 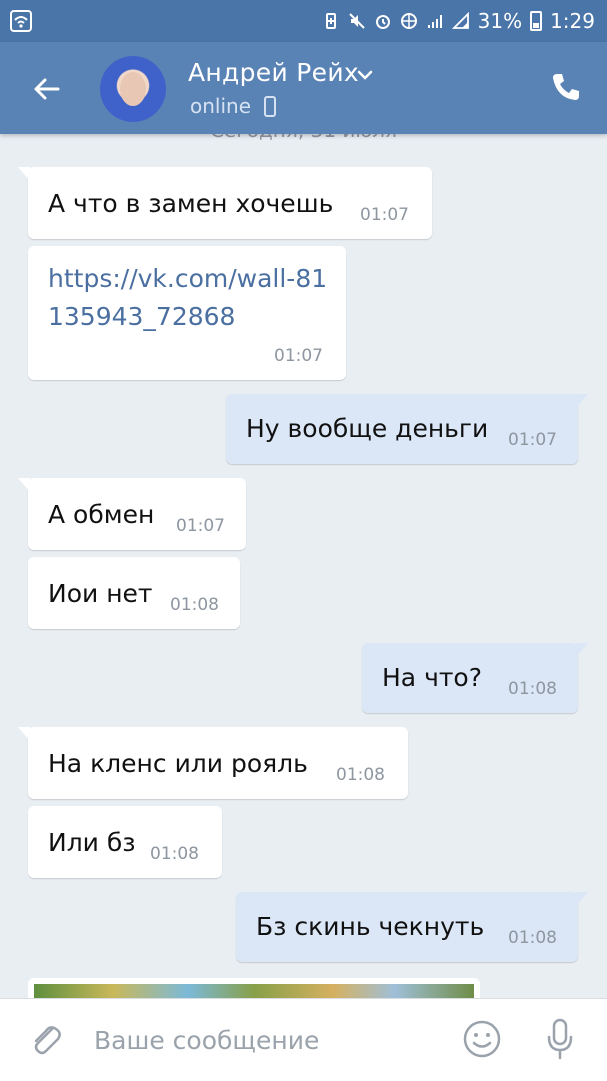 What do you see at coordinates (178, 763) in the screenshot?
I see `message-text: На кленс или рояль` at bounding box center [178, 763].